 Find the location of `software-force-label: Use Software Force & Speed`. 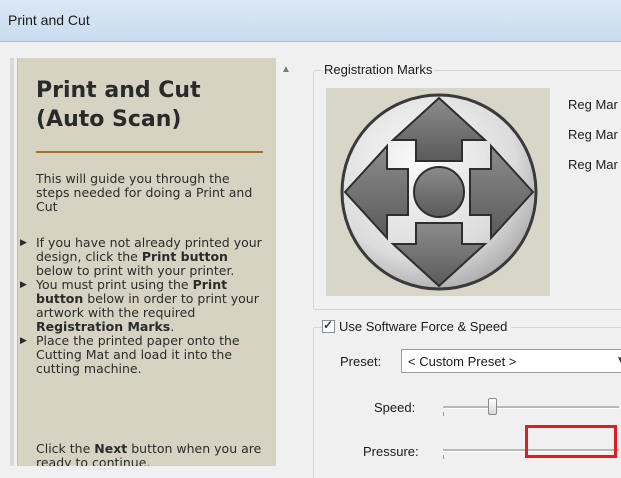

software-force-label: Use Software Force & Speed is located at coordinates (423, 326).